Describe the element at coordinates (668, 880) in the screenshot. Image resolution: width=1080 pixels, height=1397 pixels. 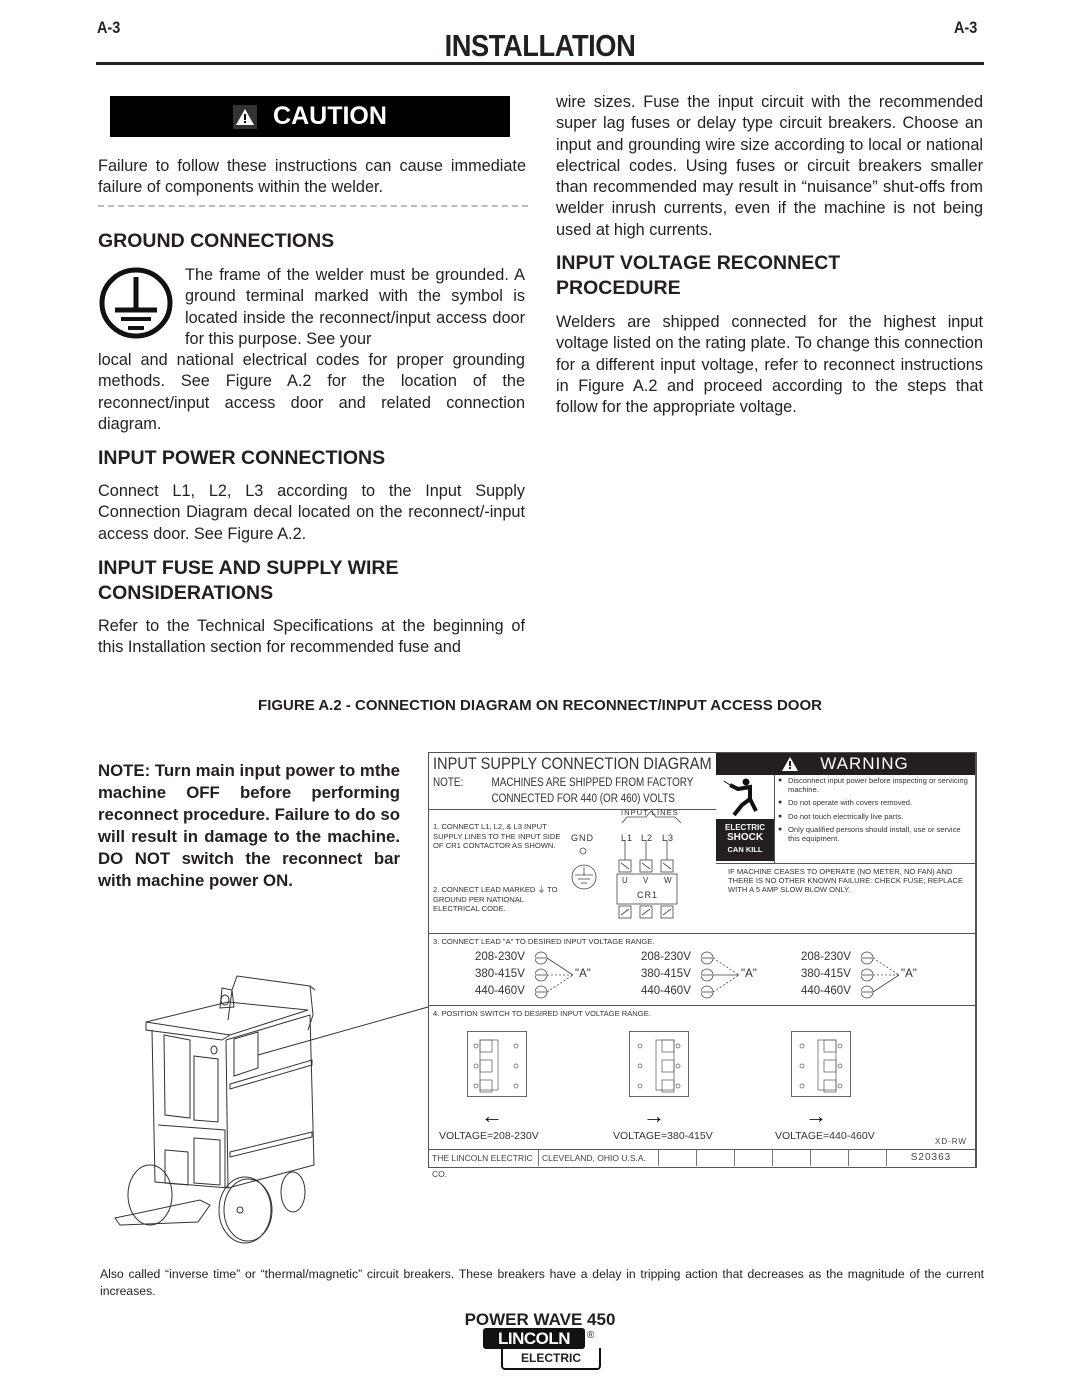
I see `terminal-w: W` at that location.